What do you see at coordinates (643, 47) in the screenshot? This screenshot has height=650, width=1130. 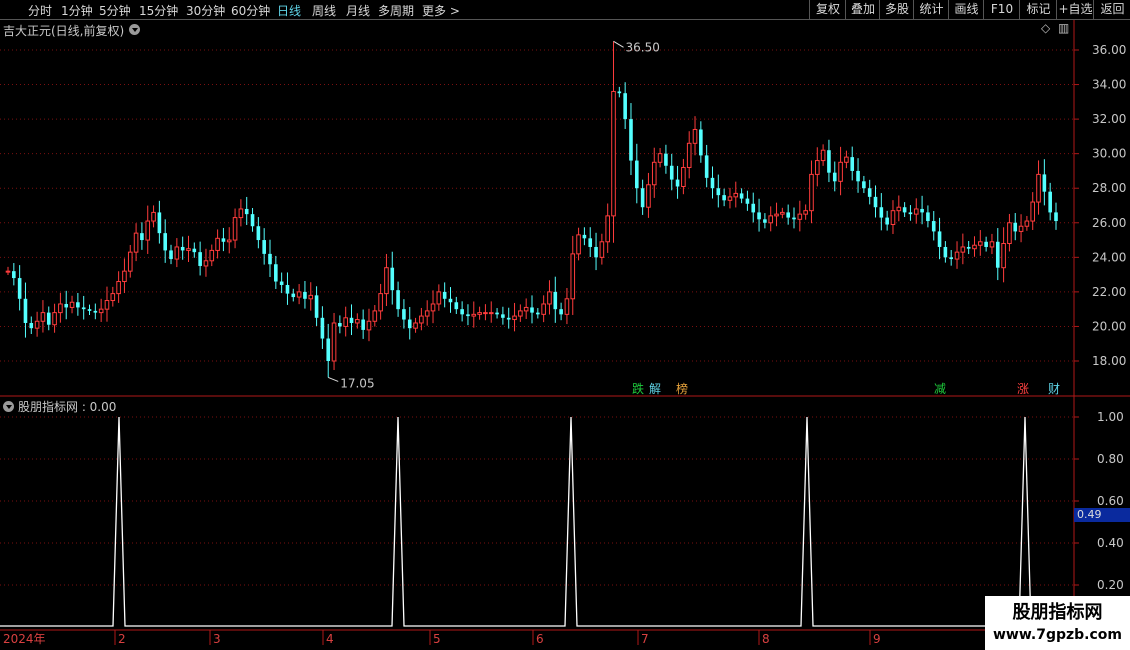 I see `high-label: 36.50` at bounding box center [643, 47].